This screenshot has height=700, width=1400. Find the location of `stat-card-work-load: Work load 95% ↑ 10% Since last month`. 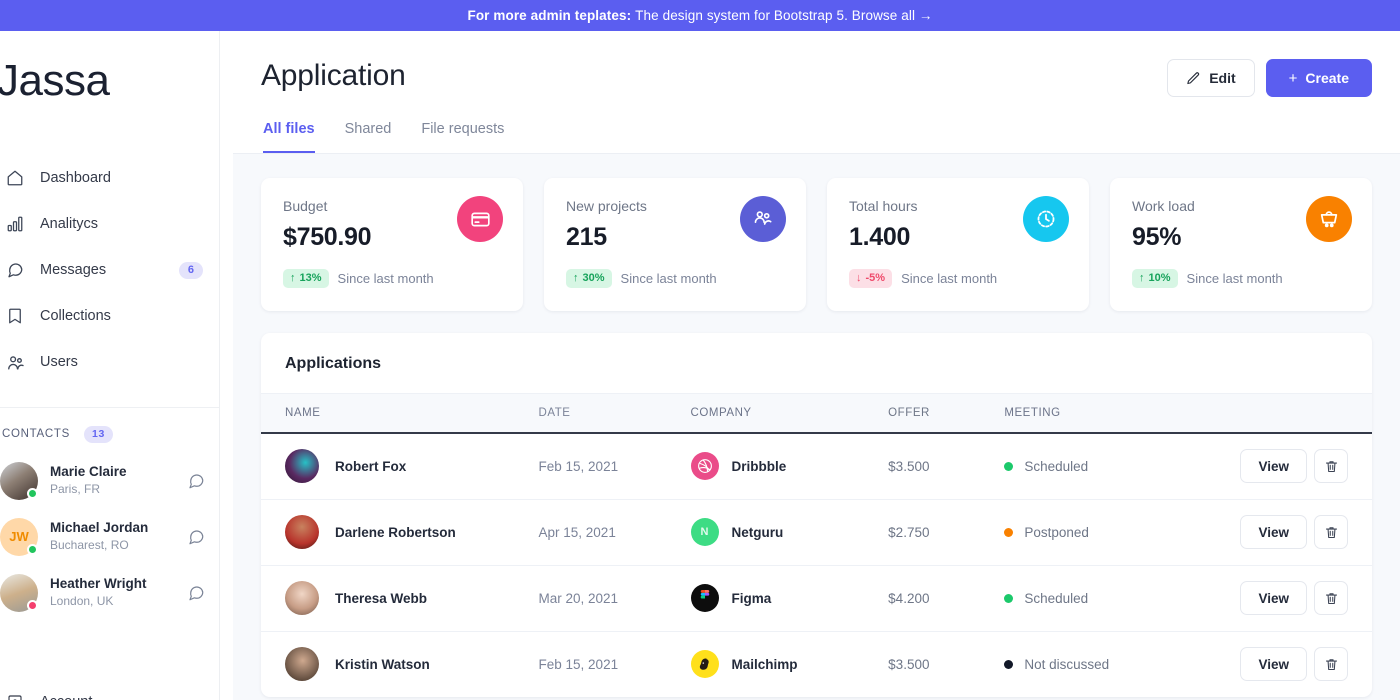

stat-card-work-load: Work load 95% ↑ 10% Since last month is located at coordinates (1241, 244).